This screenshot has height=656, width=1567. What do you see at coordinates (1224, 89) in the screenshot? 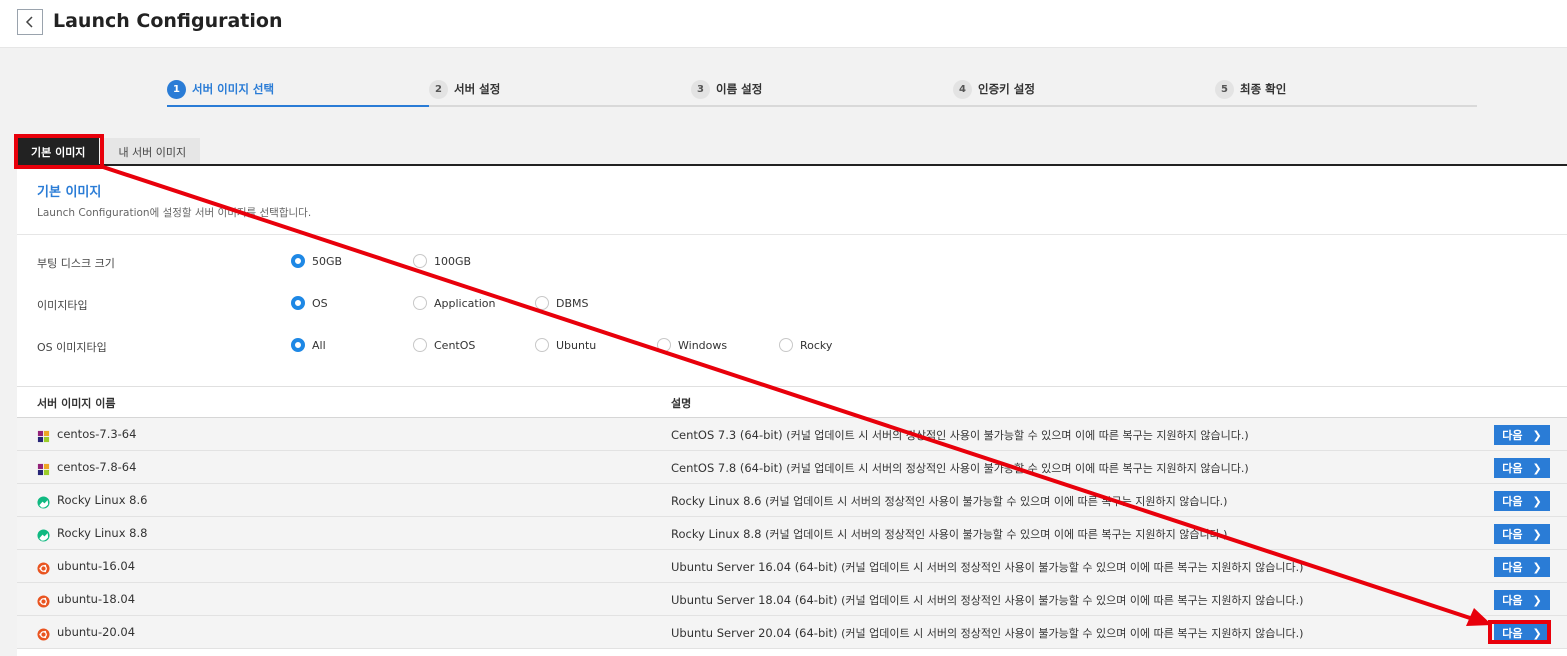
I see `step-number: 5` at bounding box center [1224, 89].